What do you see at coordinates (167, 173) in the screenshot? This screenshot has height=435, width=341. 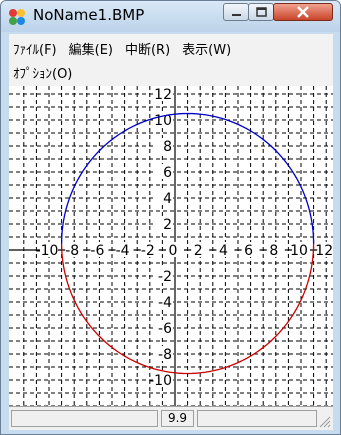 I see `y-tick-label: 6` at bounding box center [167, 173].